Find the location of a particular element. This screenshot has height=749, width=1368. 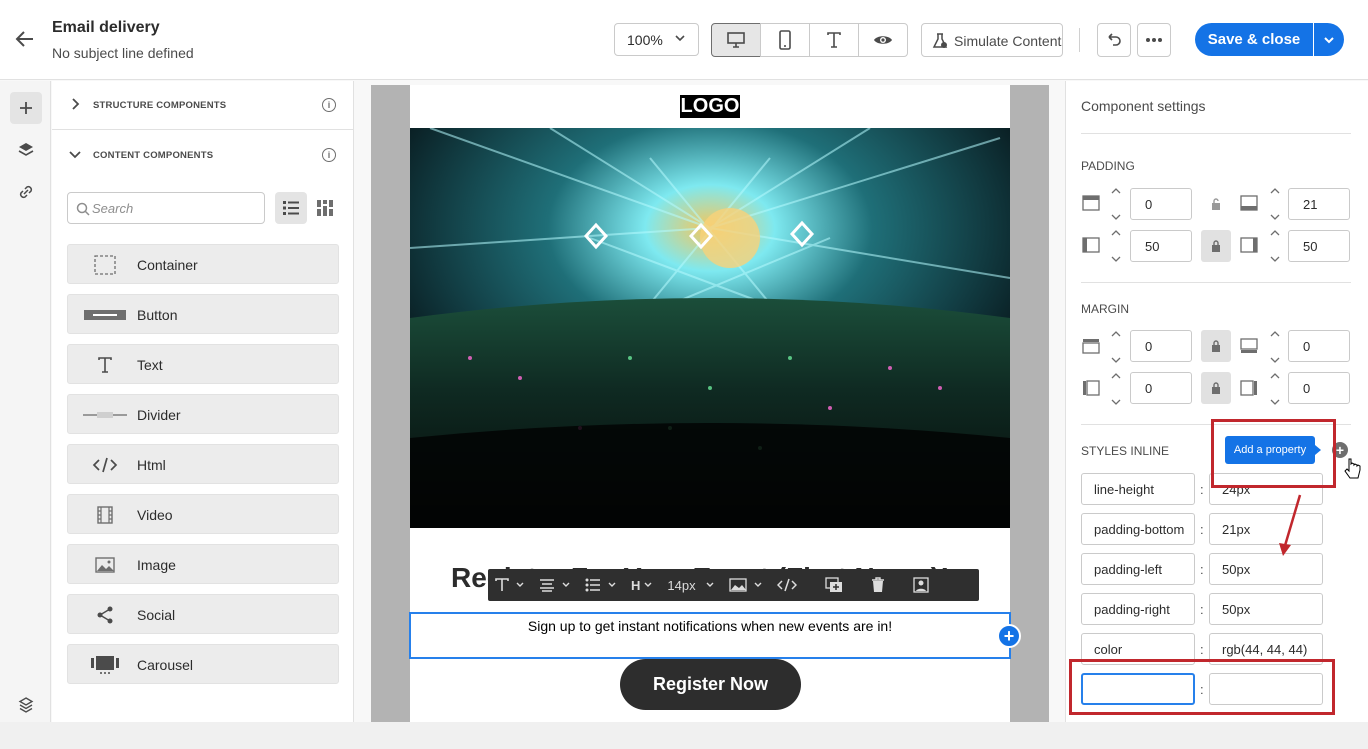

arrow-annotation-icon is located at coordinates (1290, 525).